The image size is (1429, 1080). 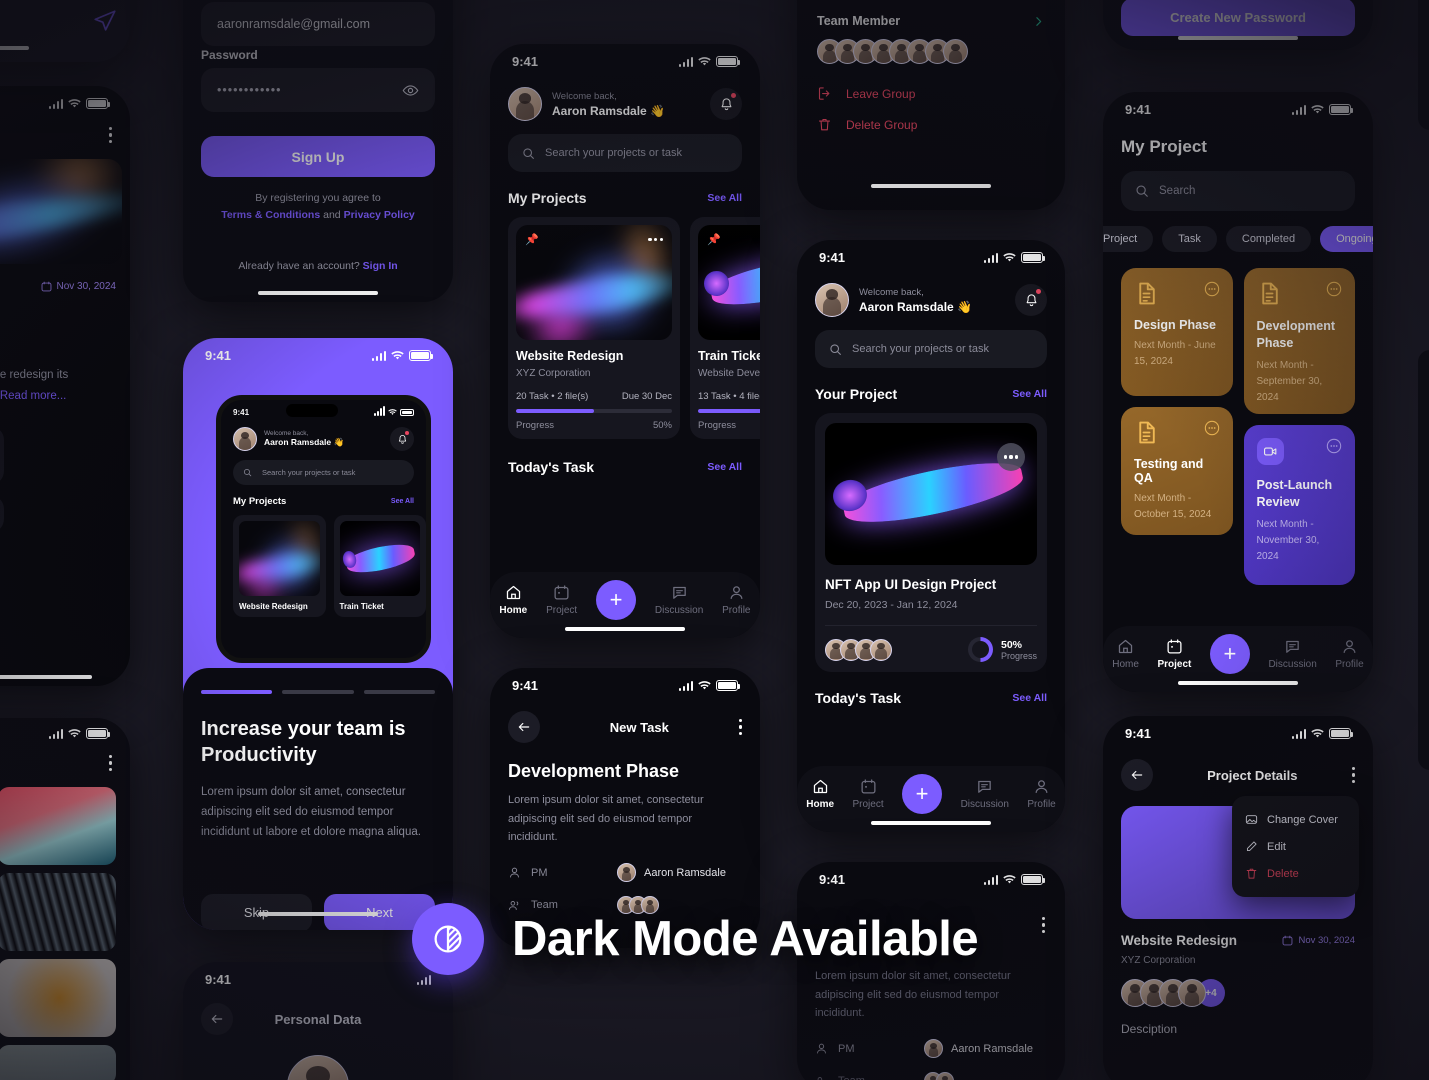 What do you see at coordinates (1238, 18) in the screenshot?
I see `create-password-button: Create New Password` at bounding box center [1238, 18].